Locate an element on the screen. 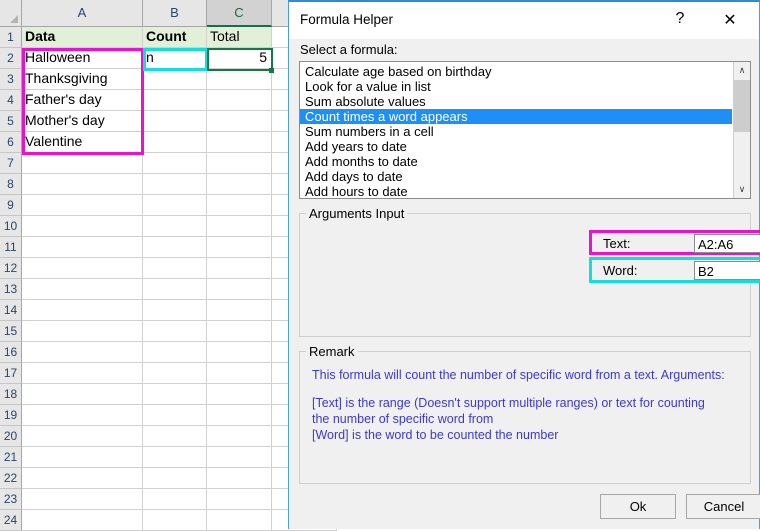 The width and height of the screenshot is (760, 531). cell-B22 is located at coordinates (175, 478).